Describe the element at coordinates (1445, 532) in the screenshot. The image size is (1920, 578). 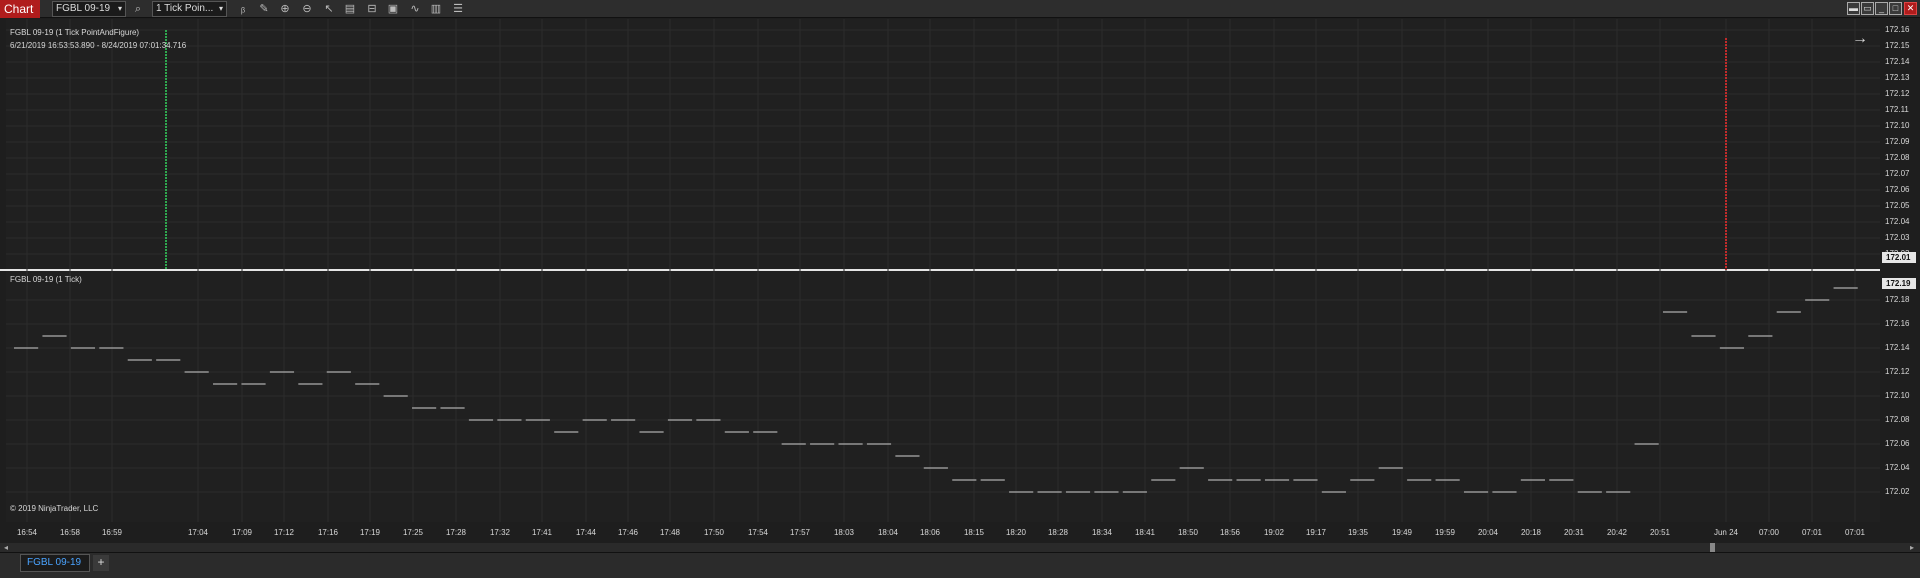
I see `x-tick-label: 19:59` at that location.